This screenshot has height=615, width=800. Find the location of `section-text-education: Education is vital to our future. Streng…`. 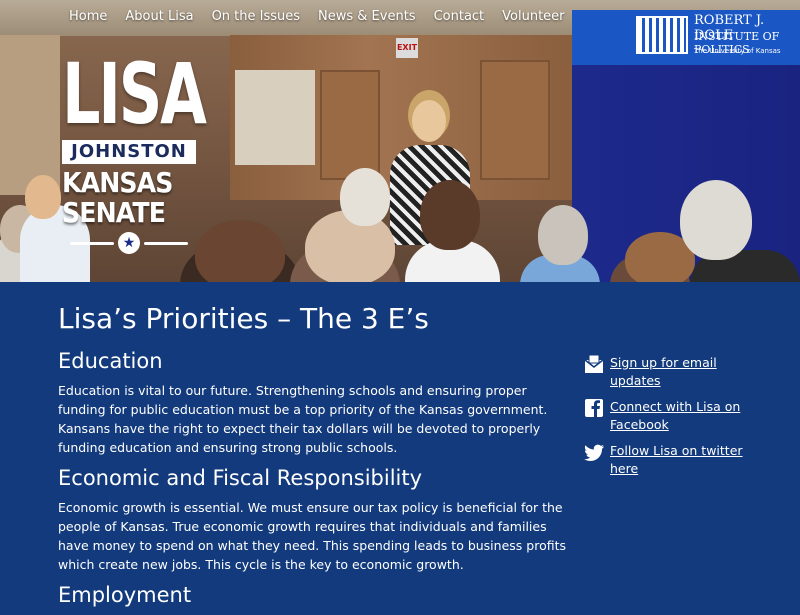

section-text-education: Education is vital to our future. Streng… is located at coordinates (303, 419).